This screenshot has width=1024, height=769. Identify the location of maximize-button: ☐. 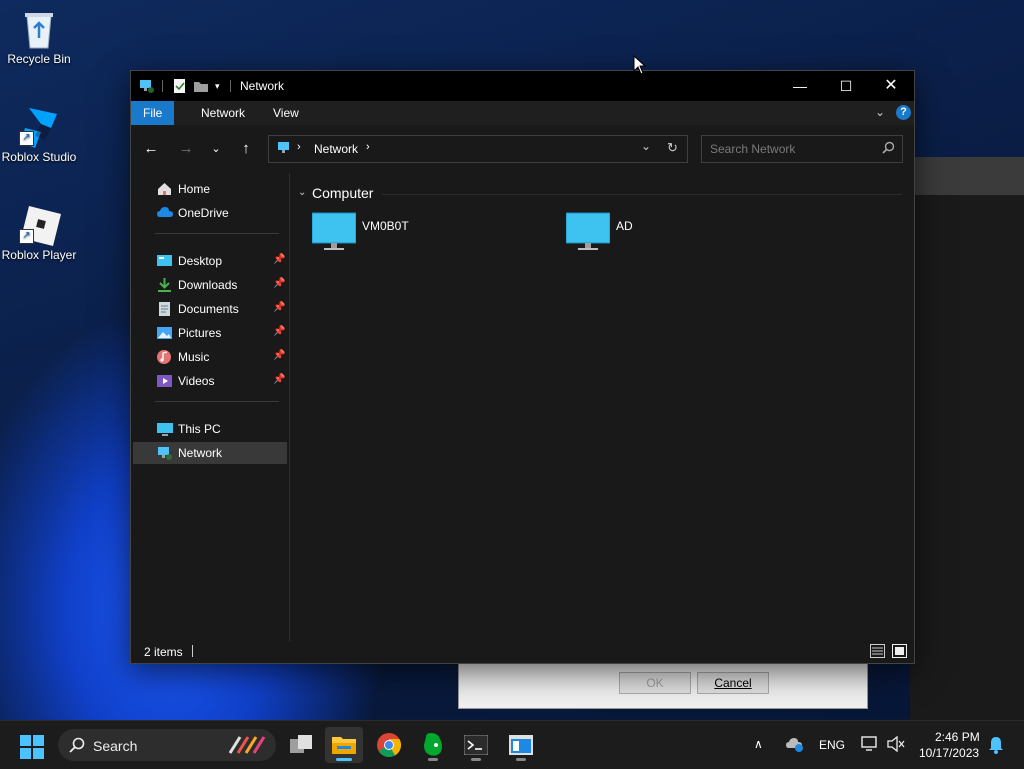
(846, 86).